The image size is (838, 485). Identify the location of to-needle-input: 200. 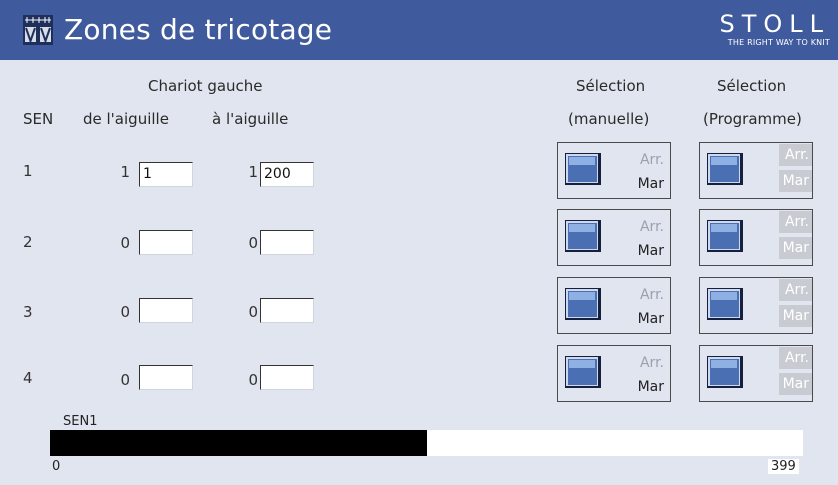
(287, 174).